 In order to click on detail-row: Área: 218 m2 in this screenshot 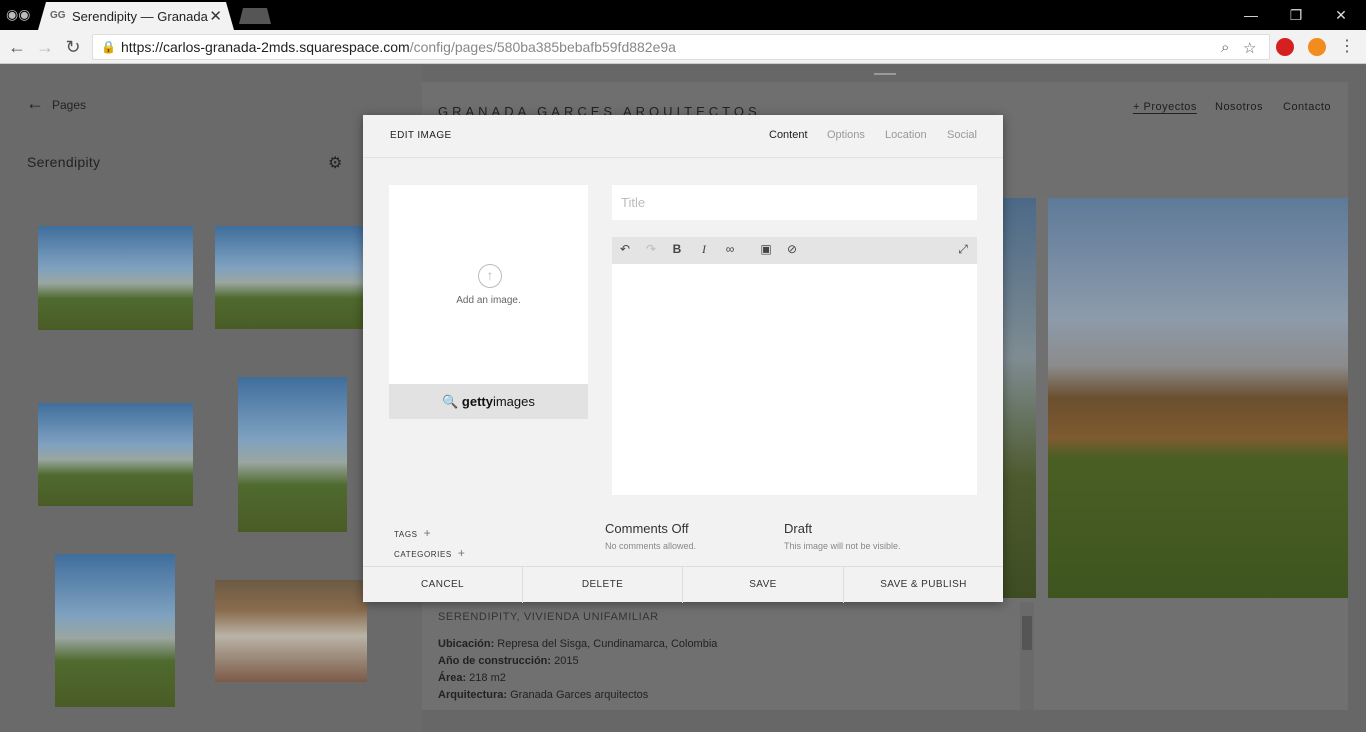, I will do `click(472, 678)`.